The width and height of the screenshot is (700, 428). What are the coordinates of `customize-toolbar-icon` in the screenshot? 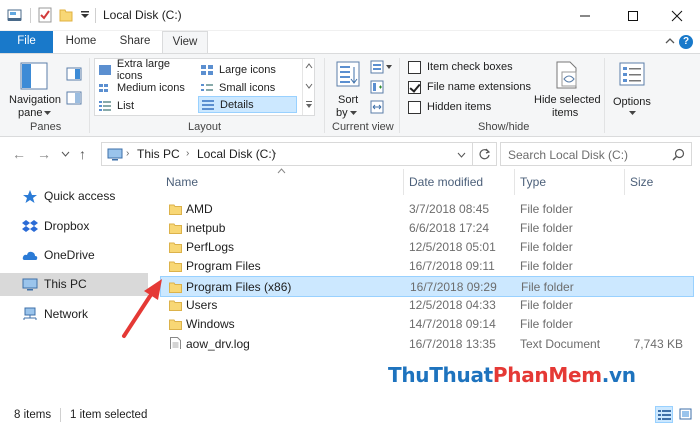 It's located at (85, 15).